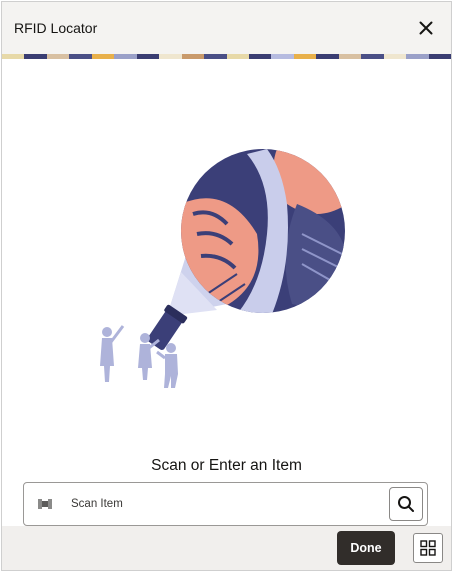 This screenshot has width=455, height=575. Describe the element at coordinates (226, 548) in the screenshot. I see `dialog-footer: Done` at that location.